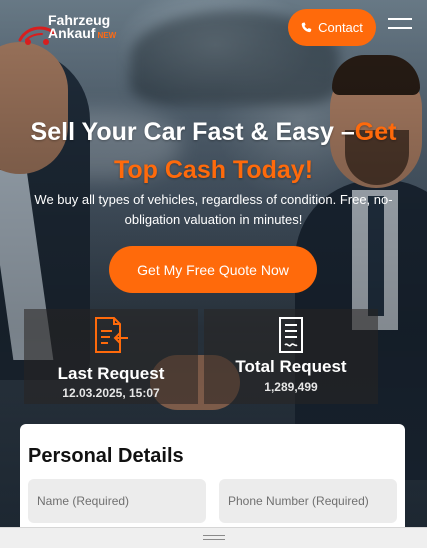  I want to click on bottom-bar, so click(213, 537).